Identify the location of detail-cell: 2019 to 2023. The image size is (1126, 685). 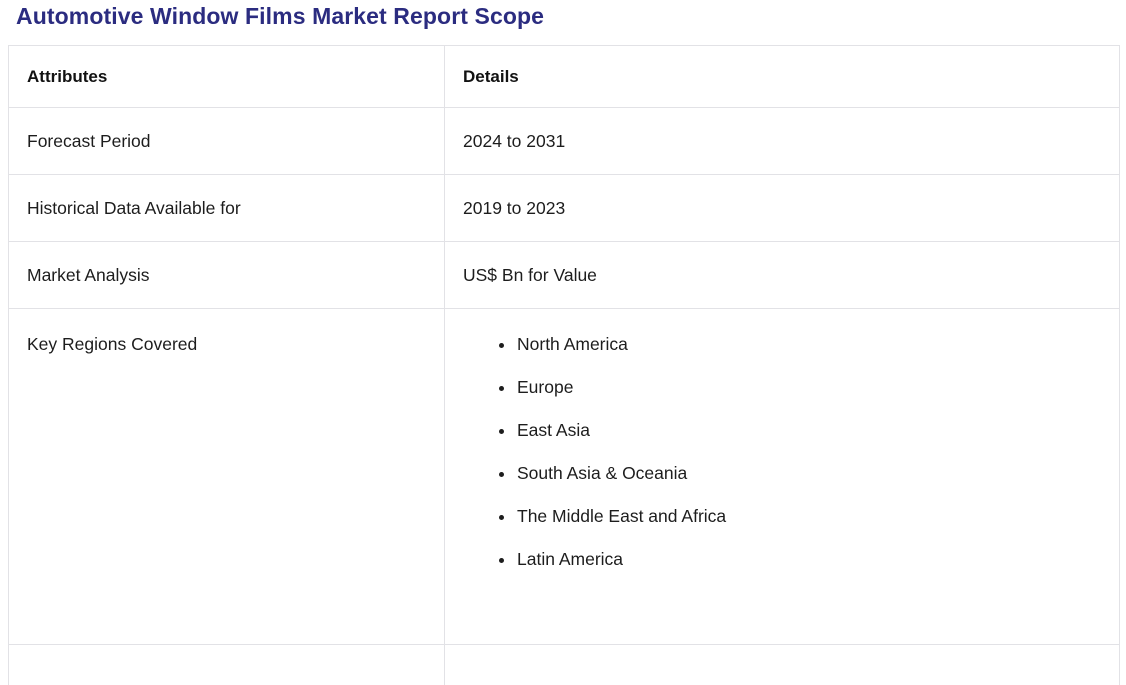
(782, 208).